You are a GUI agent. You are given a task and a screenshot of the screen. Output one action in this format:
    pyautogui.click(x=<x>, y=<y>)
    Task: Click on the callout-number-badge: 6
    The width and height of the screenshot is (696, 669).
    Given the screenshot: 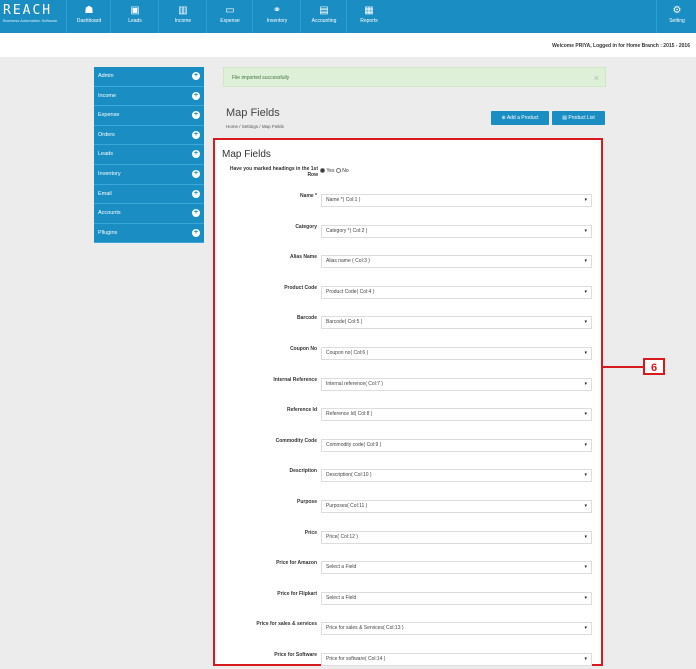 What is the action you would take?
    pyautogui.click(x=654, y=366)
    